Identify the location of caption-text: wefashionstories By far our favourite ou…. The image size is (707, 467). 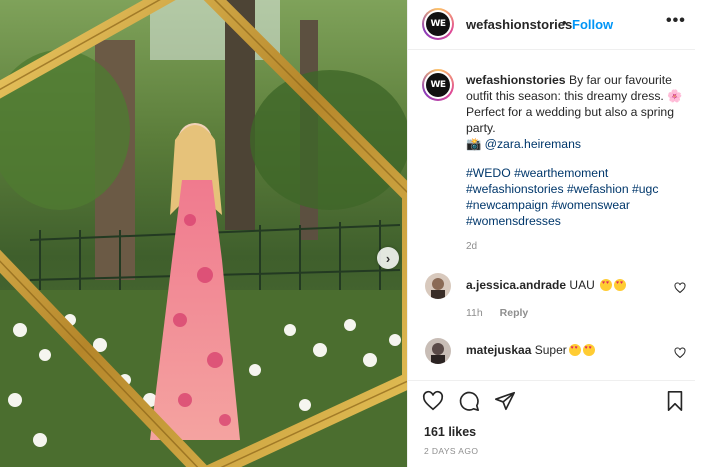
(577, 112).